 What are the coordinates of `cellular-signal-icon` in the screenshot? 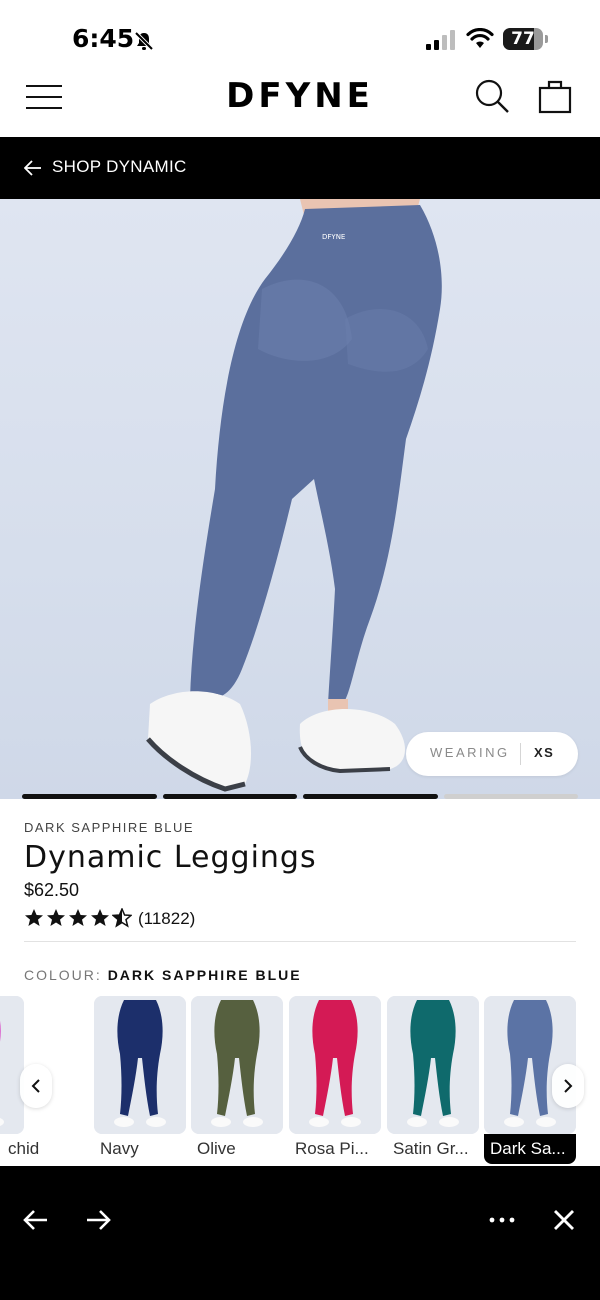 It's located at (440, 40).